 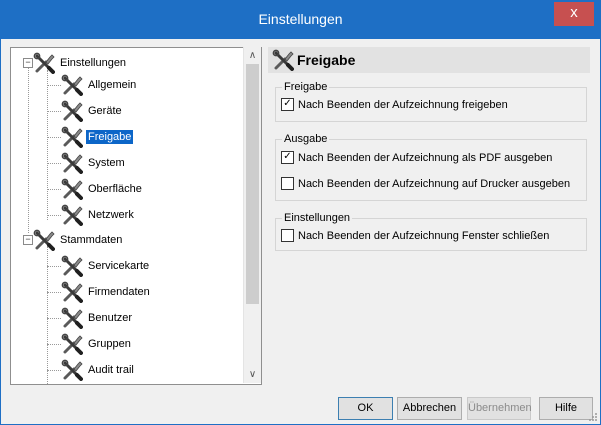 What do you see at coordinates (252, 374) in the screenshot?
I see `scroll-down-arrow-icon: ∨` at bounding box center [252, 374].